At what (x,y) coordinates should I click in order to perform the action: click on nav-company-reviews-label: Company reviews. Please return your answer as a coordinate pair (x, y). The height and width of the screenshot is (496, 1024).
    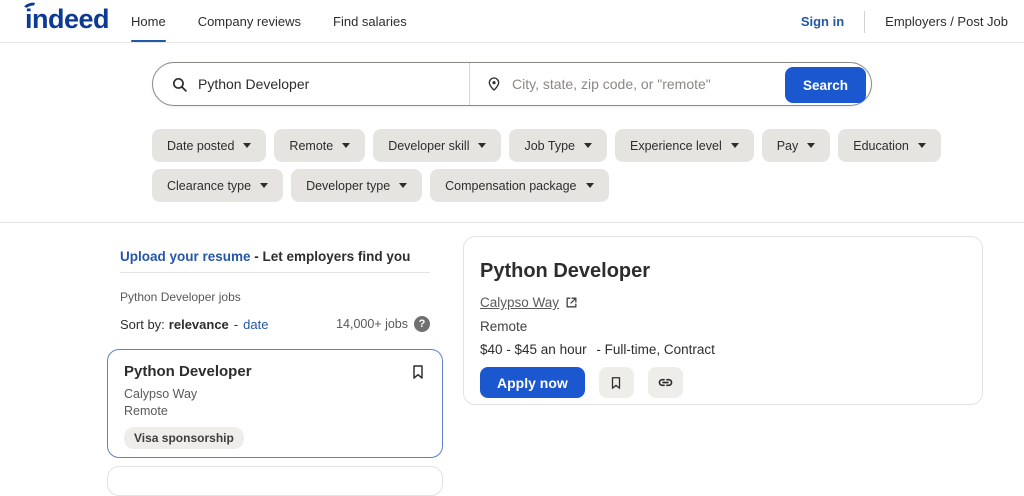
    Looking at the image, I should click on (249, 21).